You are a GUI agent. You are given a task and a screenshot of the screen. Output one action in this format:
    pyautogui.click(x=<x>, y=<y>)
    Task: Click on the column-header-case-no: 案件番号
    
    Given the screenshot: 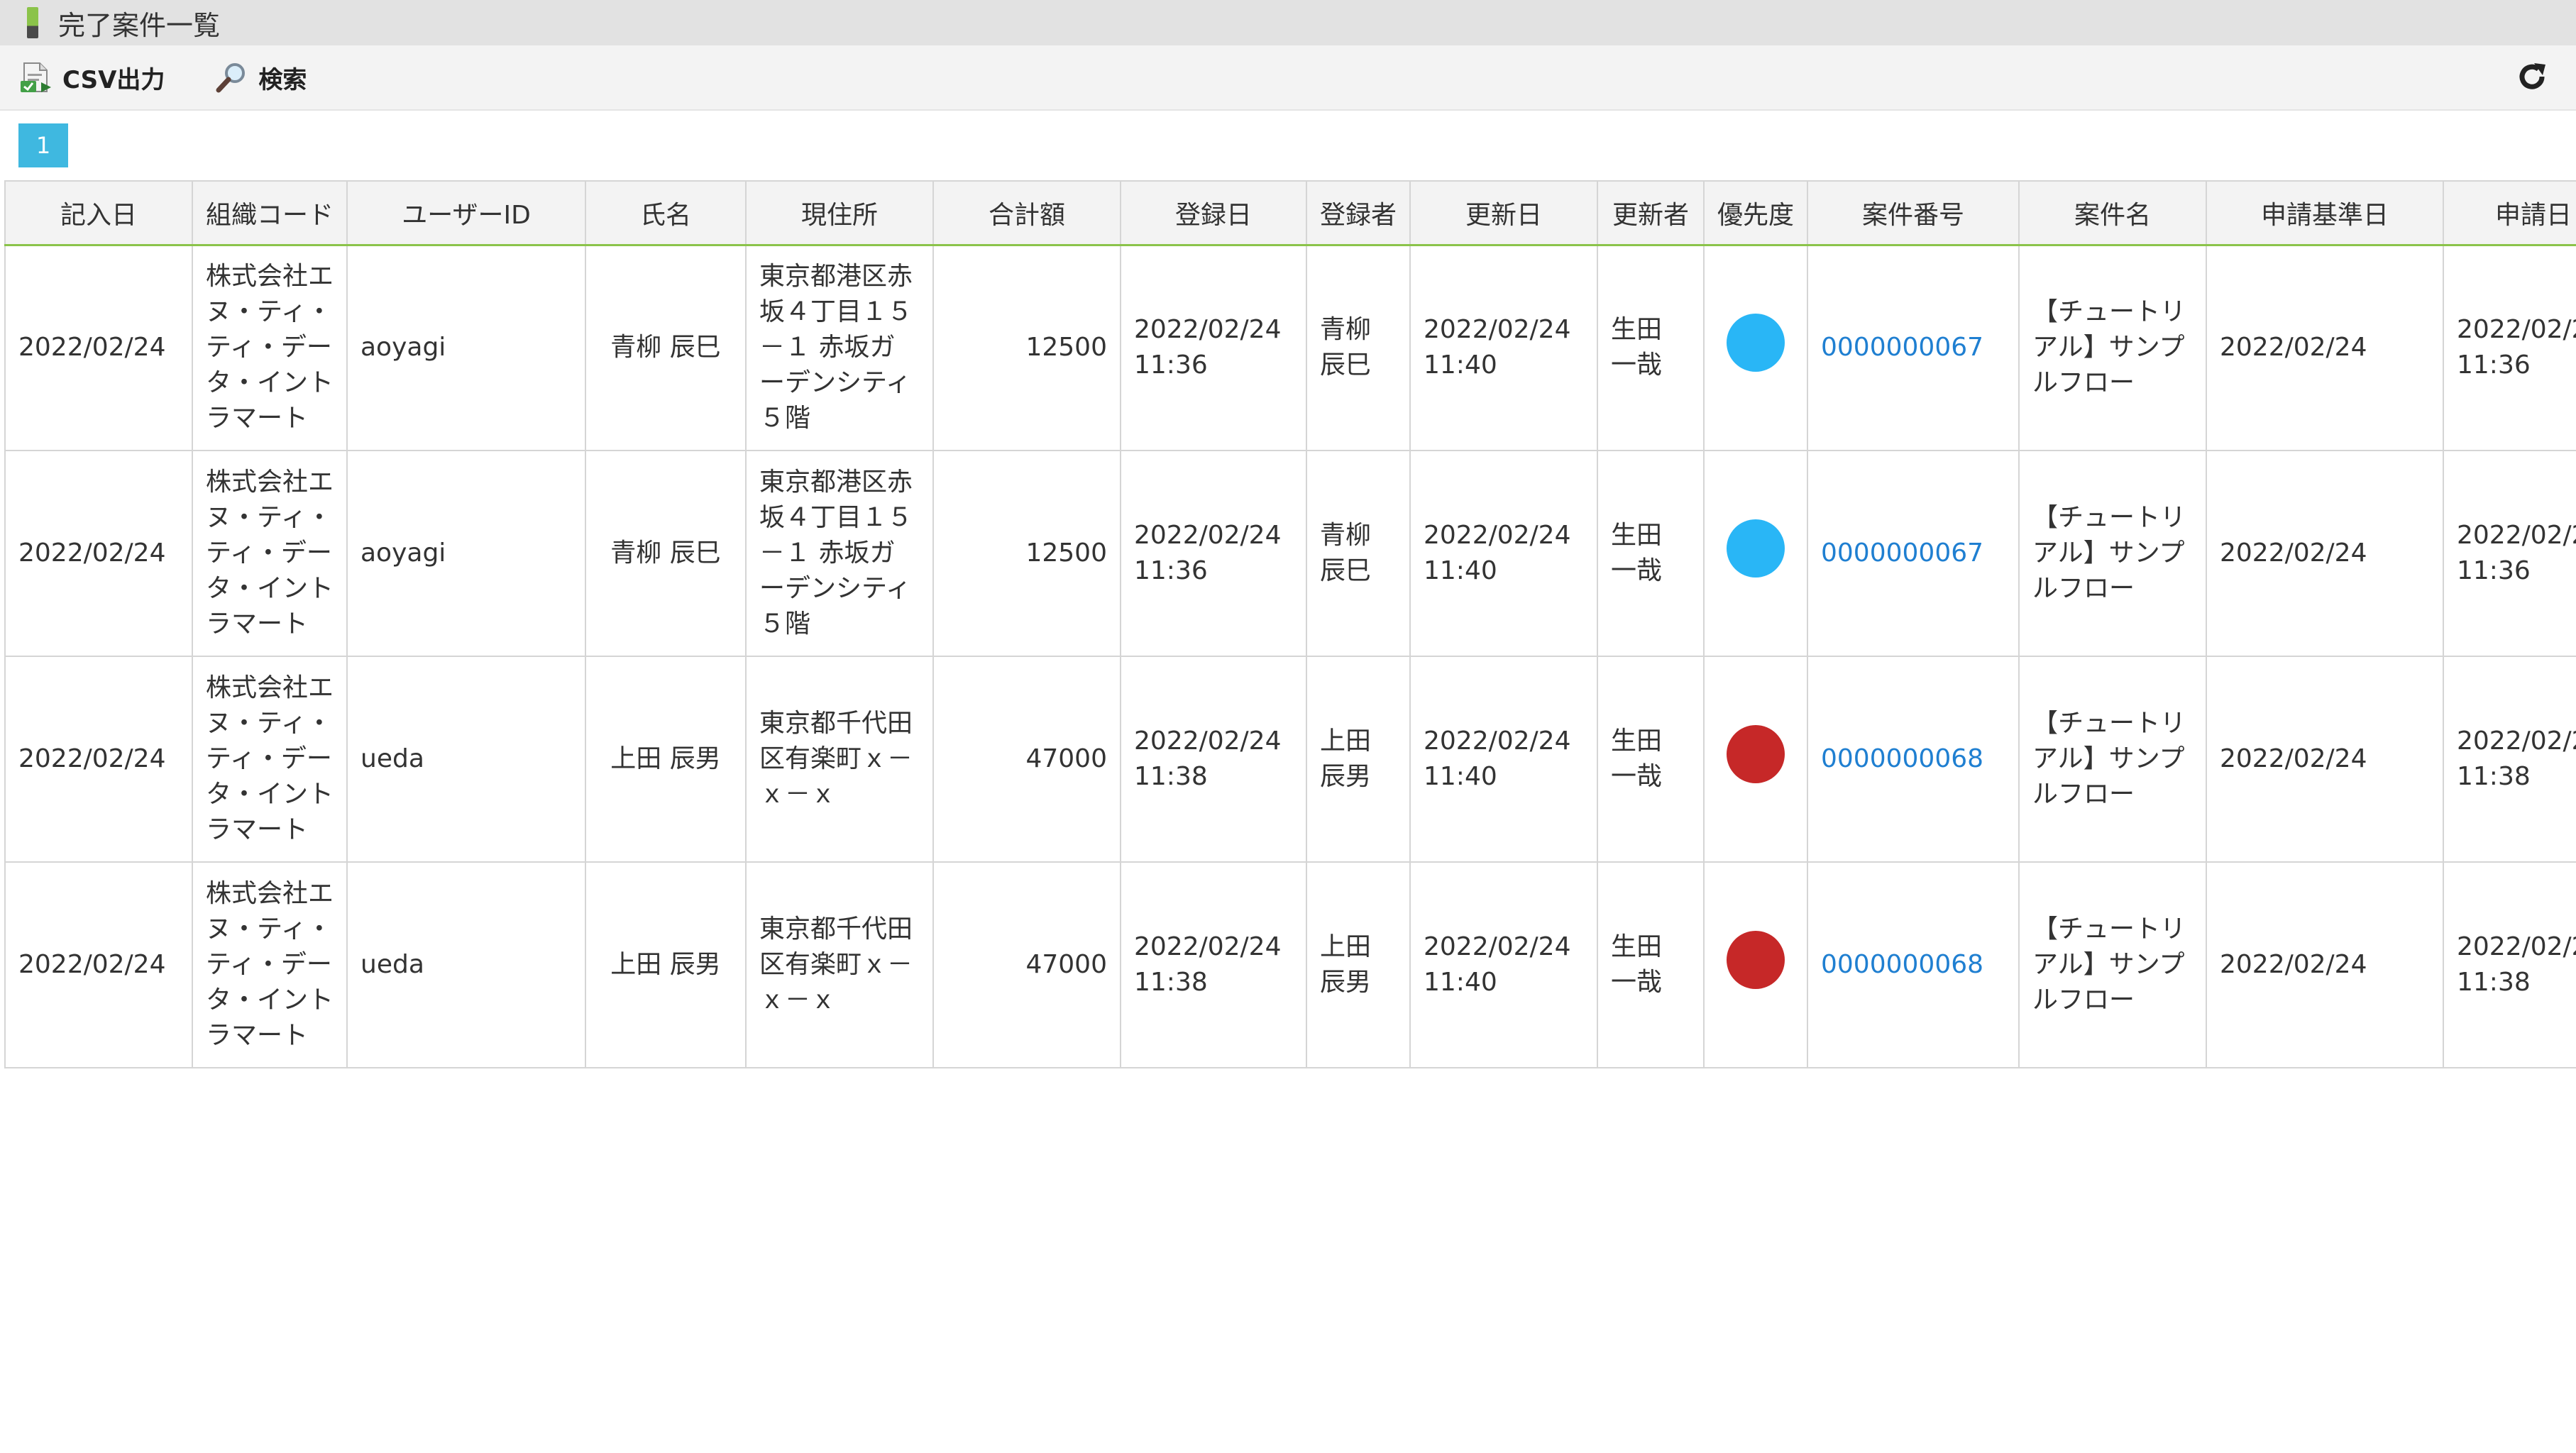 What is the action you would take?
    pyautogui.click(x=1913, y=213)
    